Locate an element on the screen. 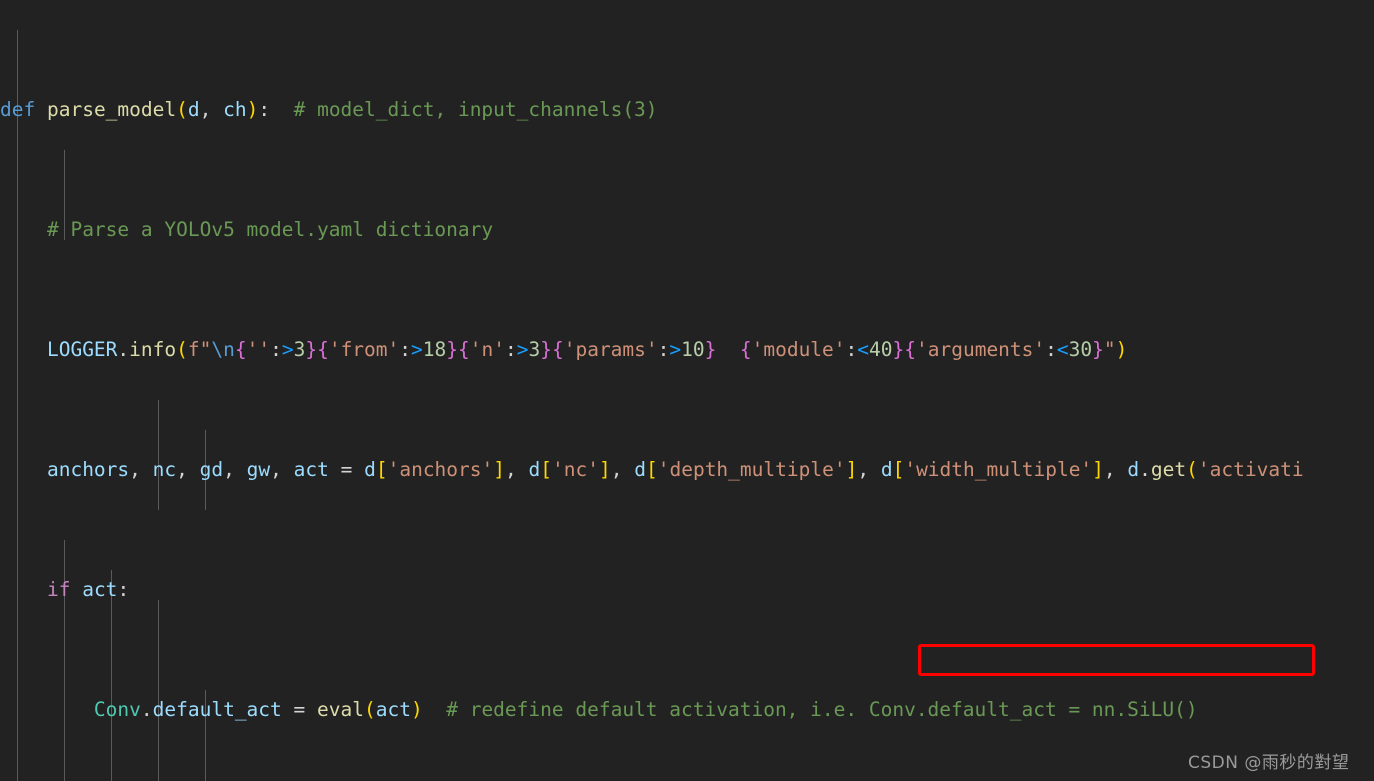 This screenshot has height=781, width=1374. code-line: # Parse a YOLOv5 model.yaml dictionary is located at coordinates (687, 230).